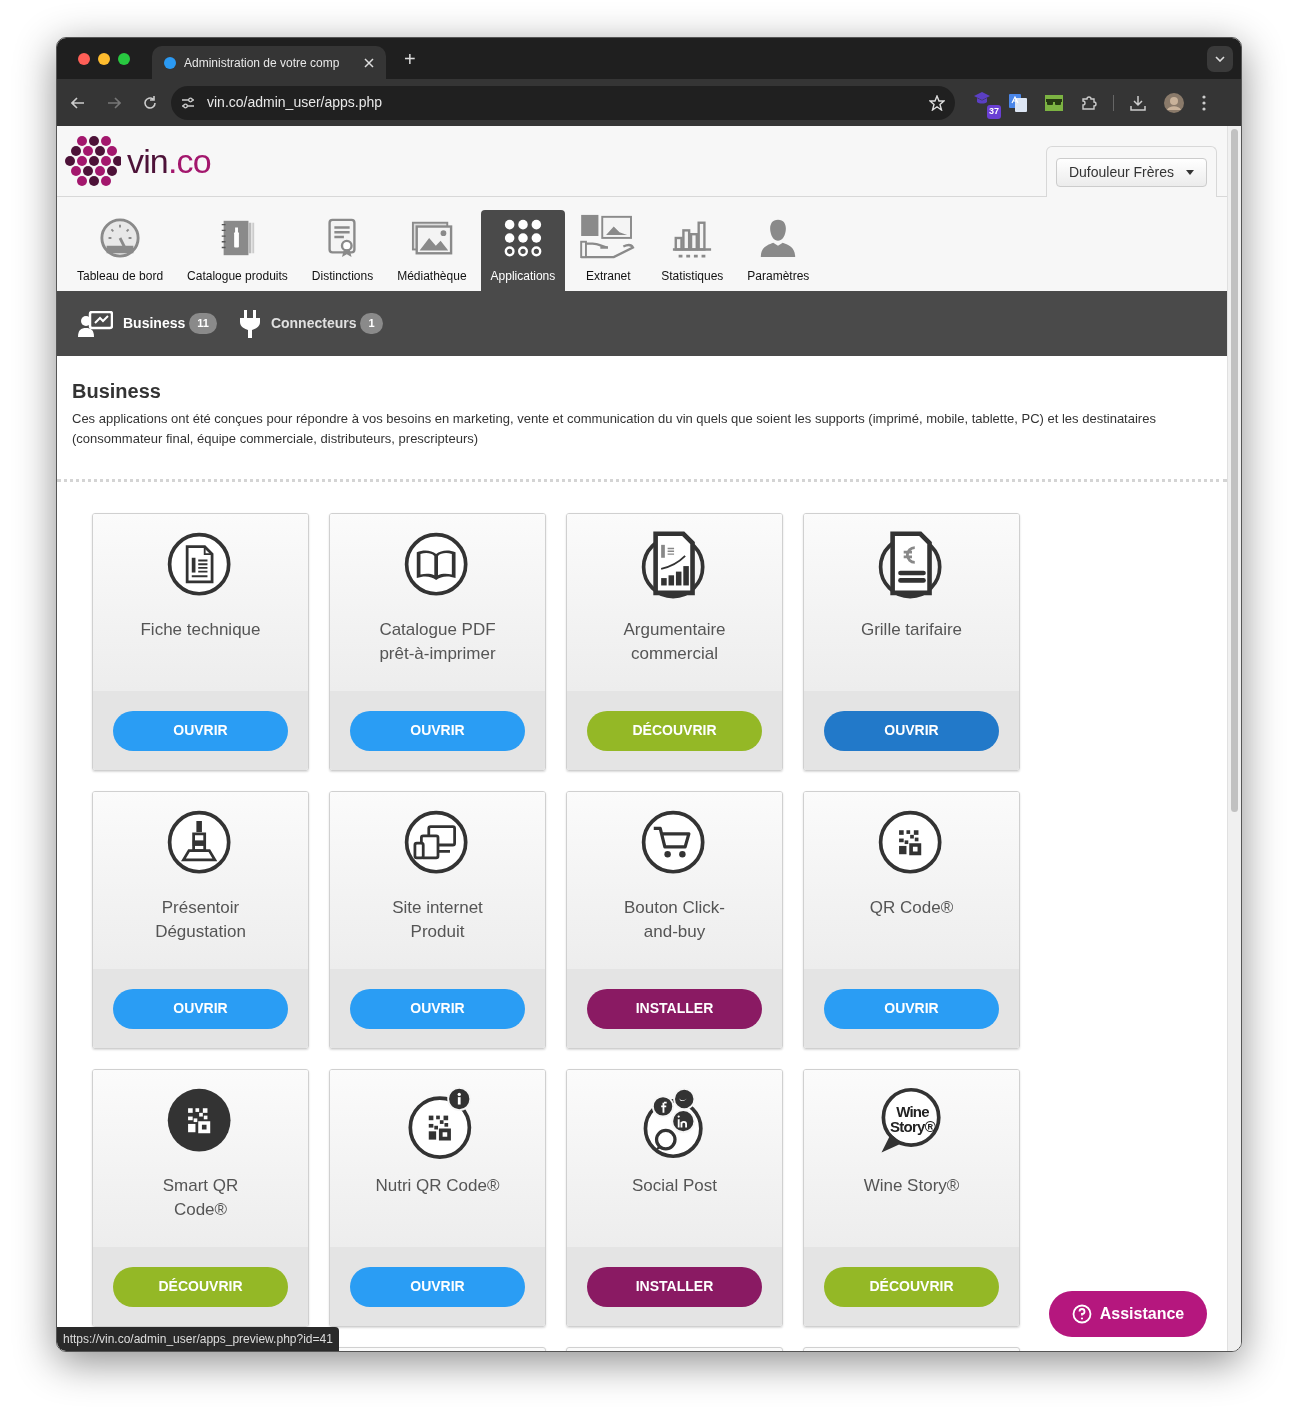 This screenshot has height=1426, width=1298. I want to click on app-title: Argumentaire commercial, so click(674, 642).